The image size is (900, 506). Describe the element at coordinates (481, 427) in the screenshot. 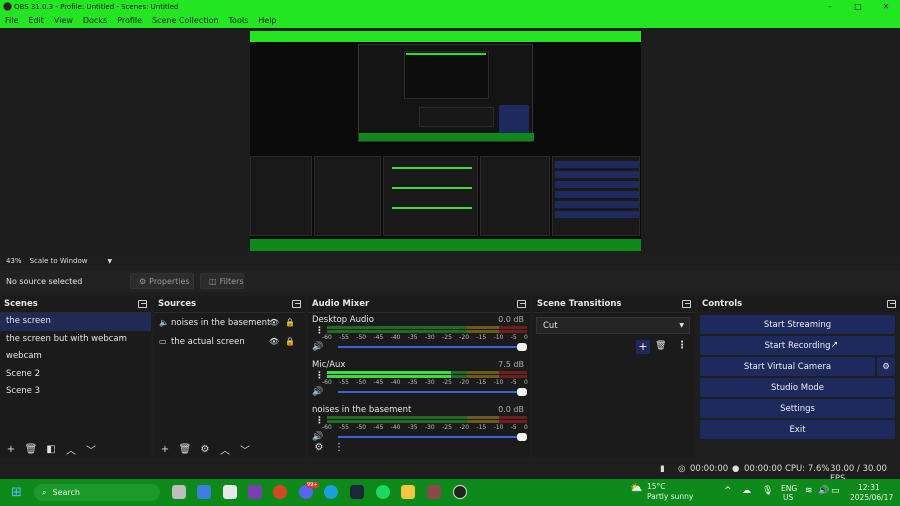

I see `tick-label: -15` at that location.